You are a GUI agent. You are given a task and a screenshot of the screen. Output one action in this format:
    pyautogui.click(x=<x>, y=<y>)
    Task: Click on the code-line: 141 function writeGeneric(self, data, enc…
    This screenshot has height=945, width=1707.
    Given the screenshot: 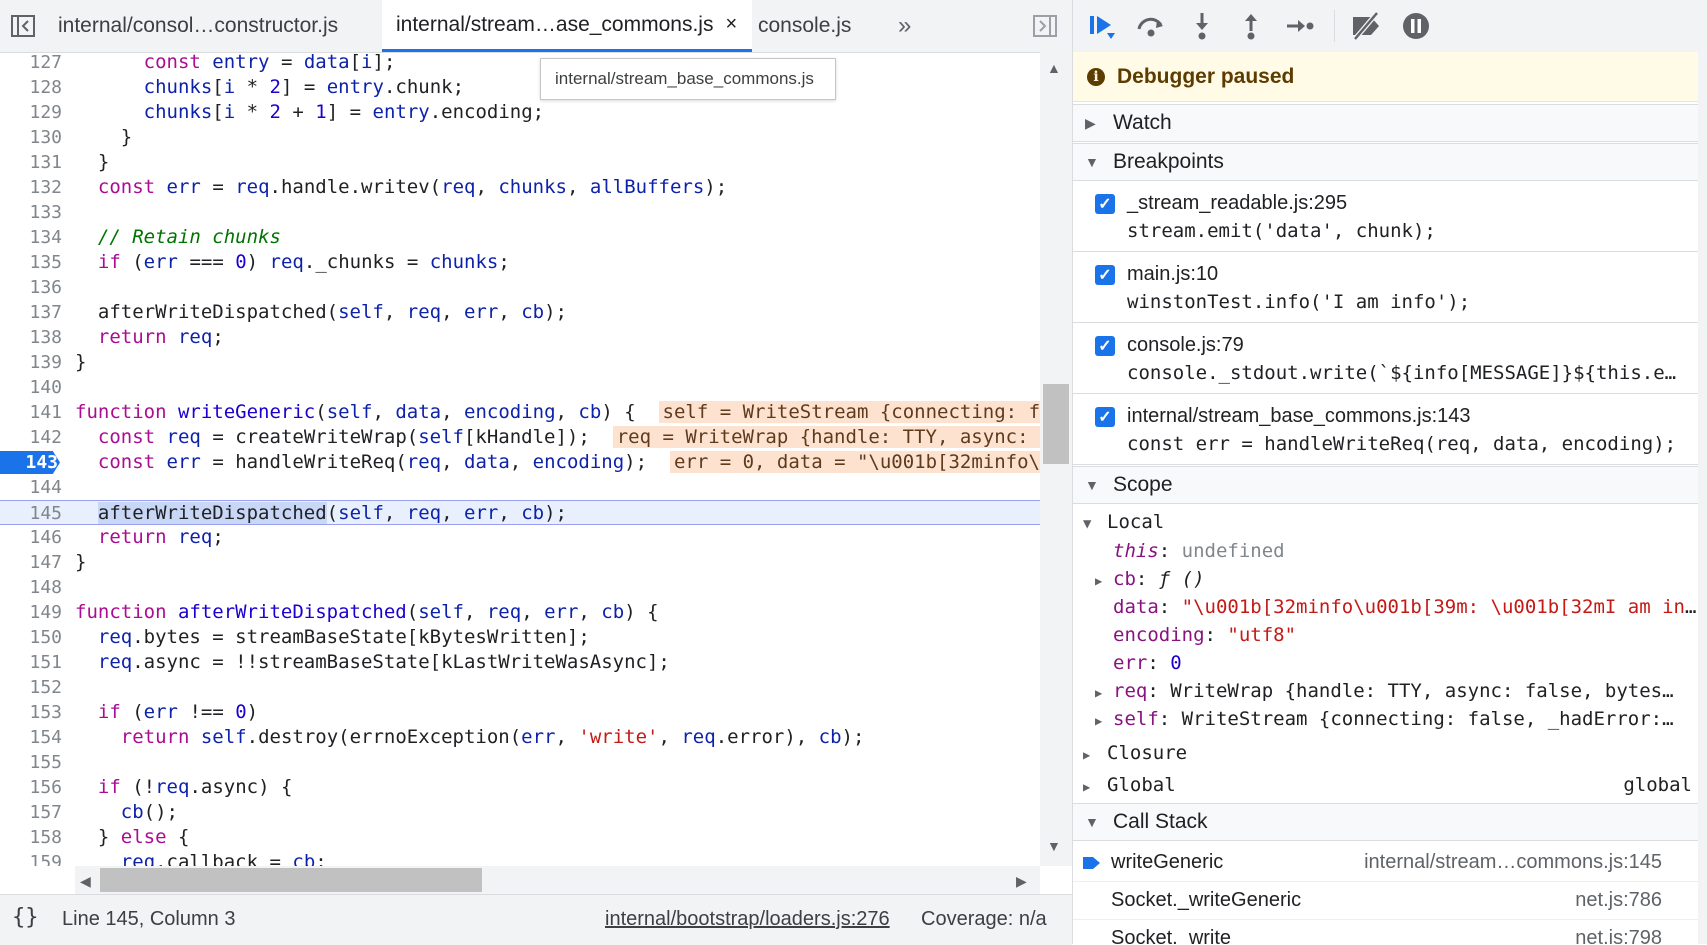 What is the action you would take?
    pyautogui.click(x=520, y=412)
    